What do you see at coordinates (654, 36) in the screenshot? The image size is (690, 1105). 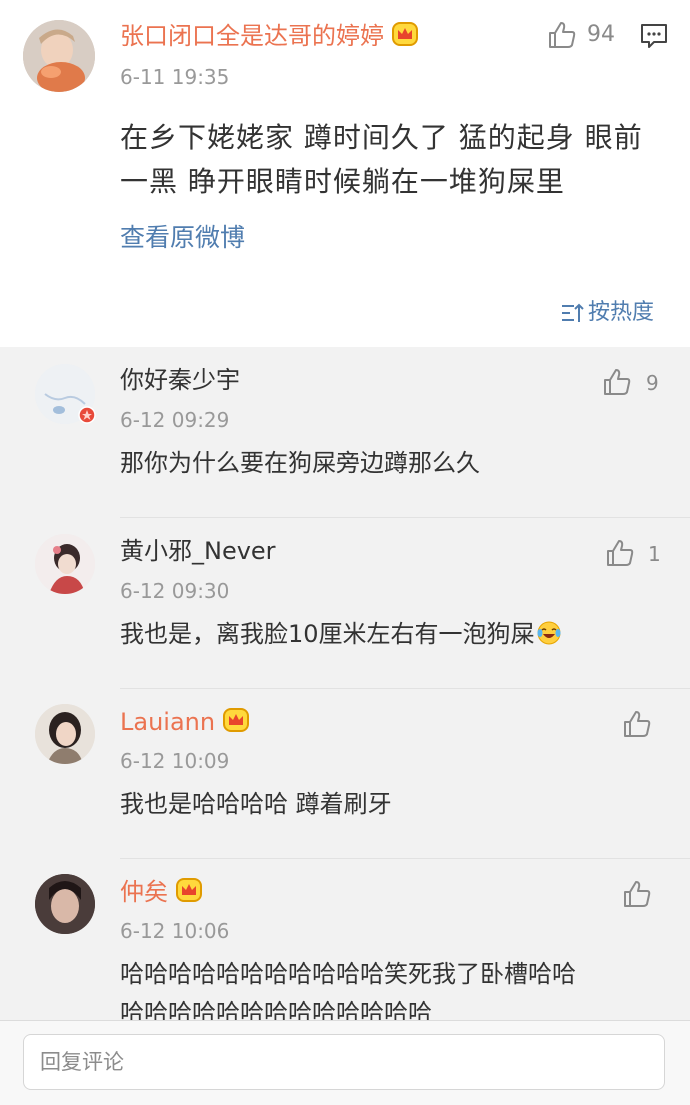 I see `comment-icon` at bounding box center [654, 36].